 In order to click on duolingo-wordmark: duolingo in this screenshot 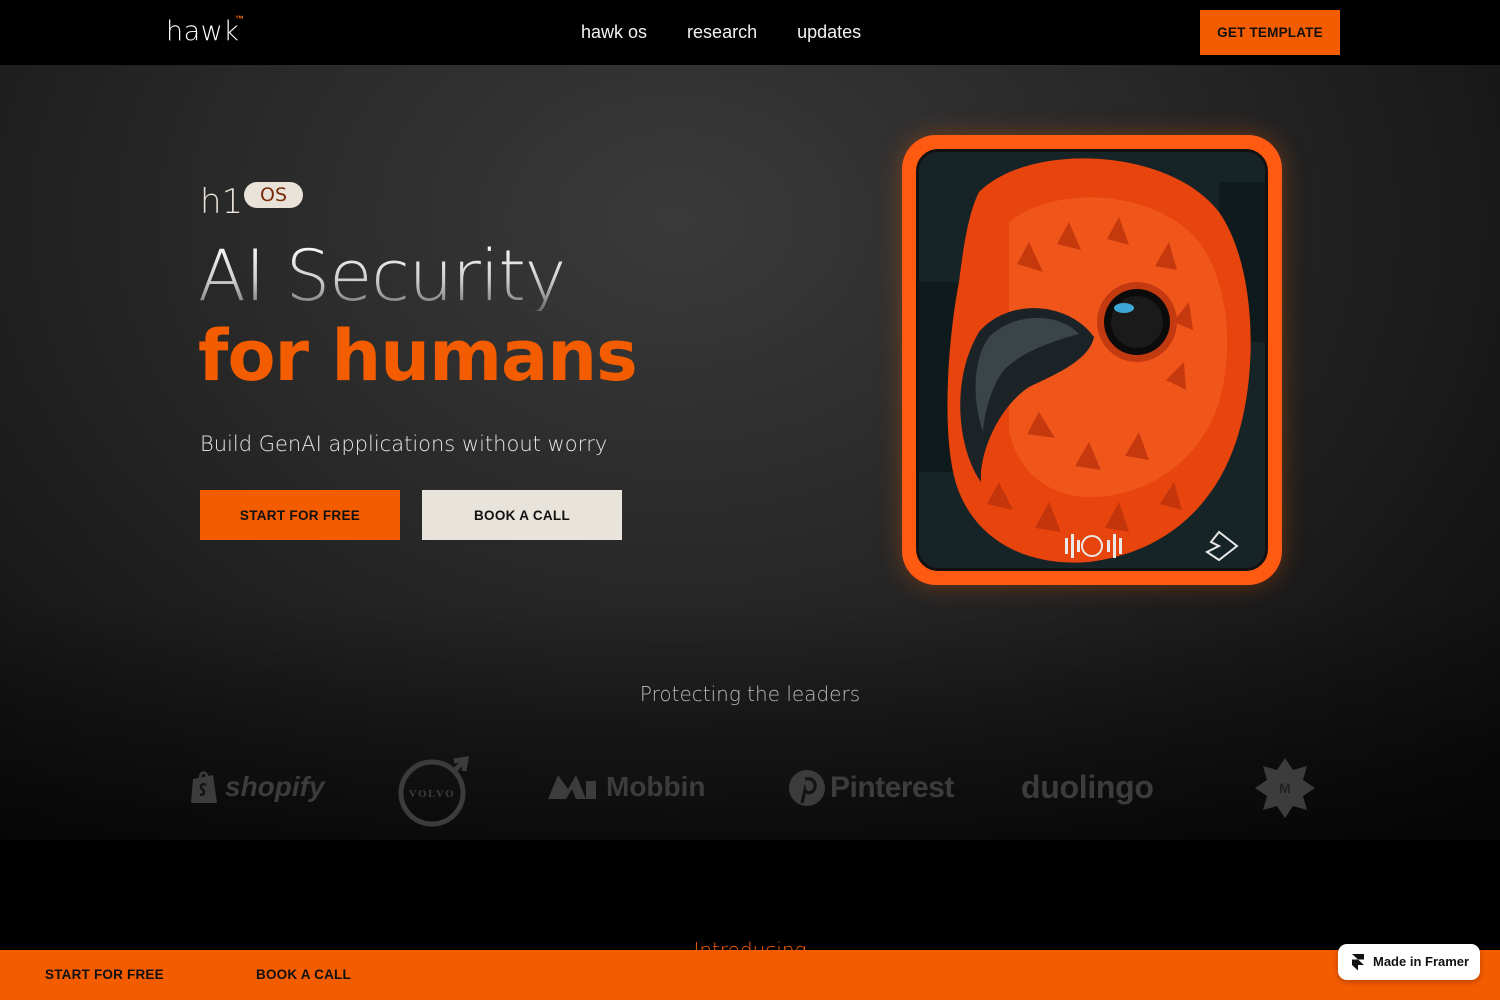, I will do `click(1087, 787)`.